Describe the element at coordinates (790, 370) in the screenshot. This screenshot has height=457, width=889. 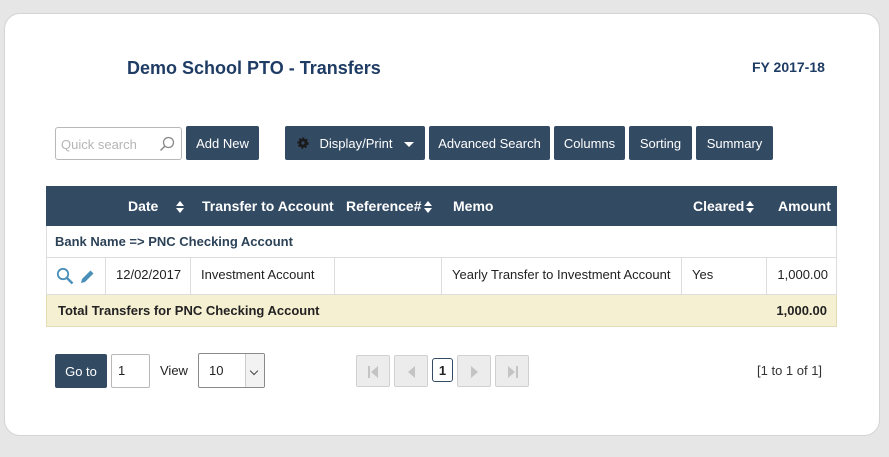
I see `pagination-info: [1 to 1 of 1]` at that location.